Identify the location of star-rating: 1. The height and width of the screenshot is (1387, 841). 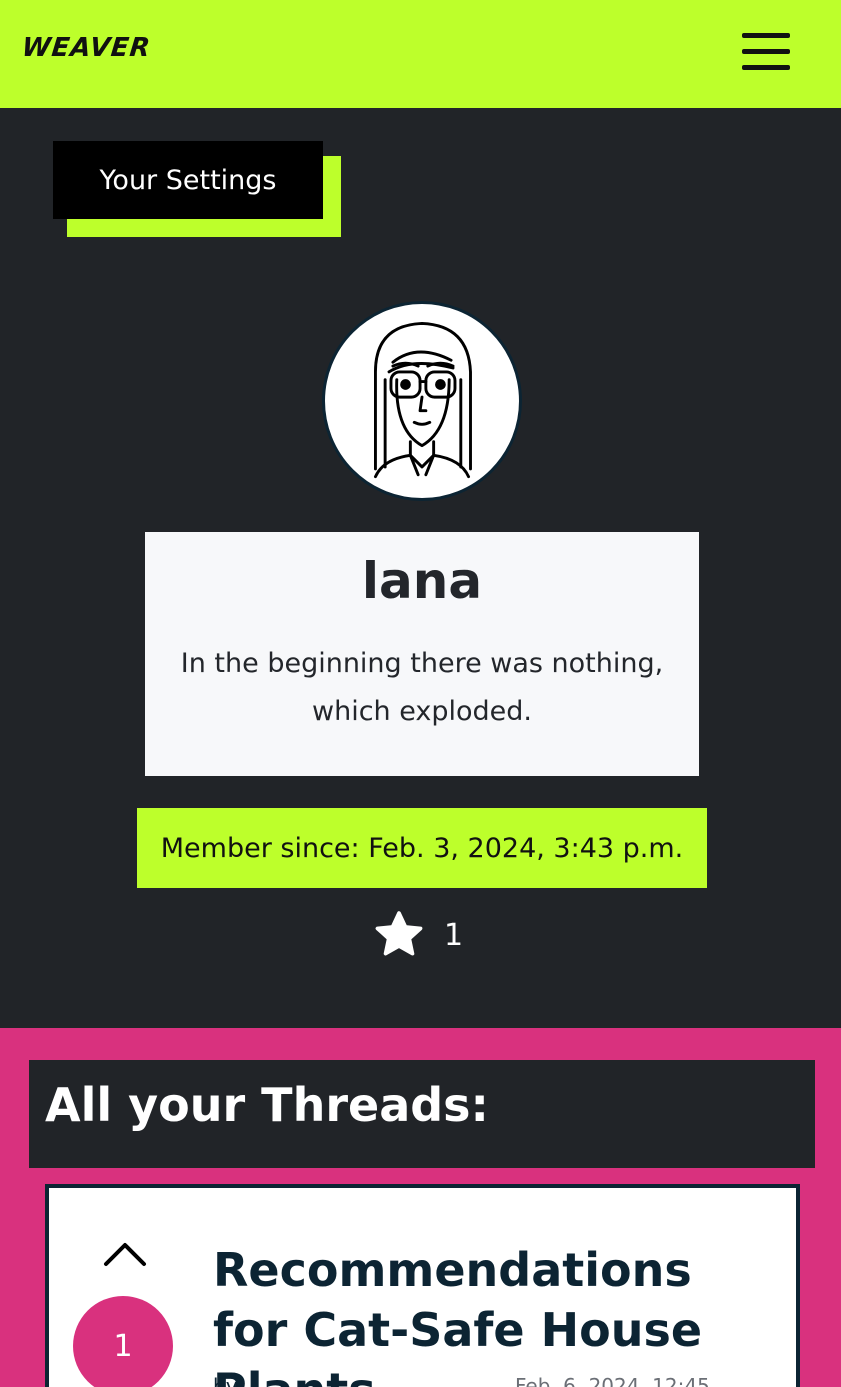
(417, 935).